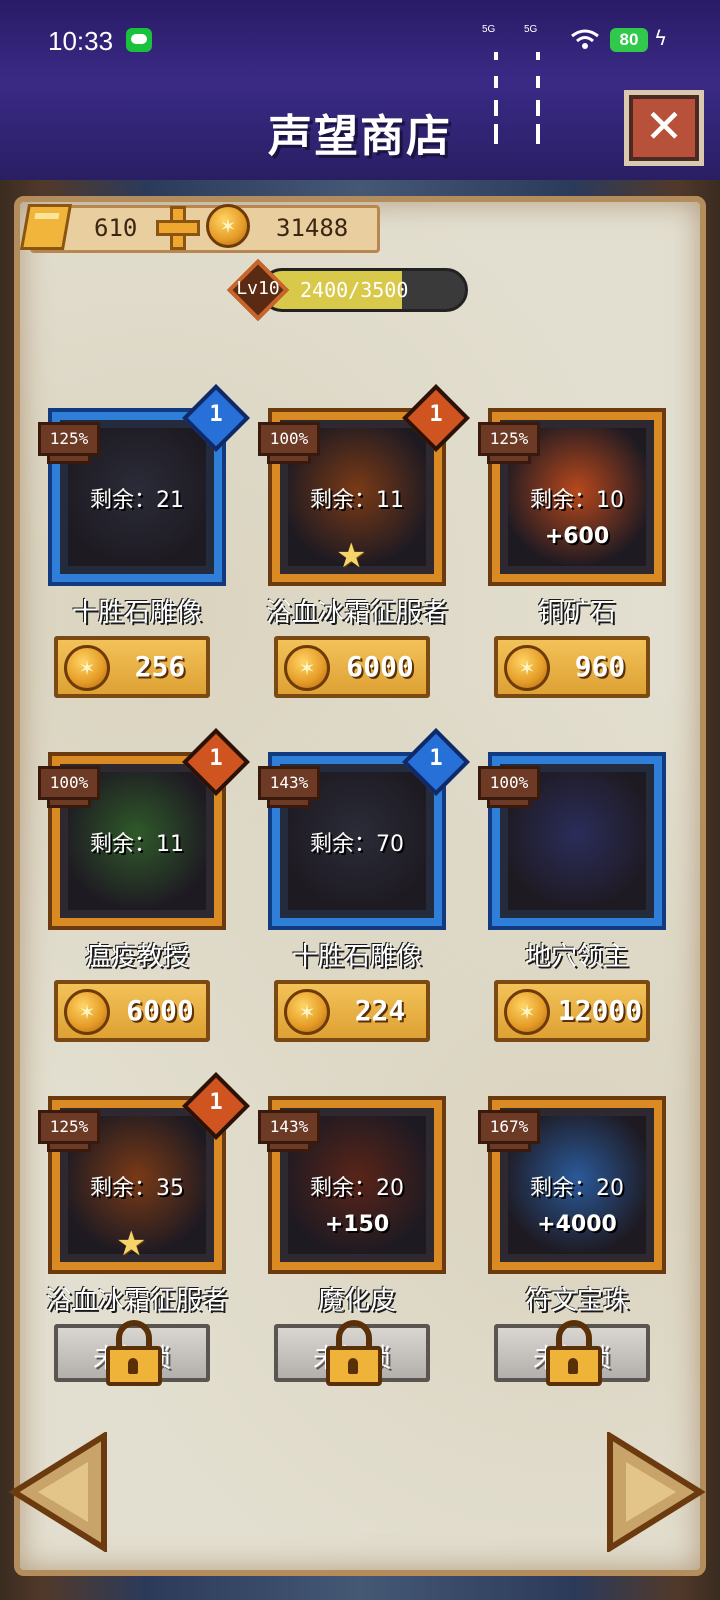 This screenshot has height=1600, width=720. I want to click on item-name: 地穴领主, so click(576, 957).